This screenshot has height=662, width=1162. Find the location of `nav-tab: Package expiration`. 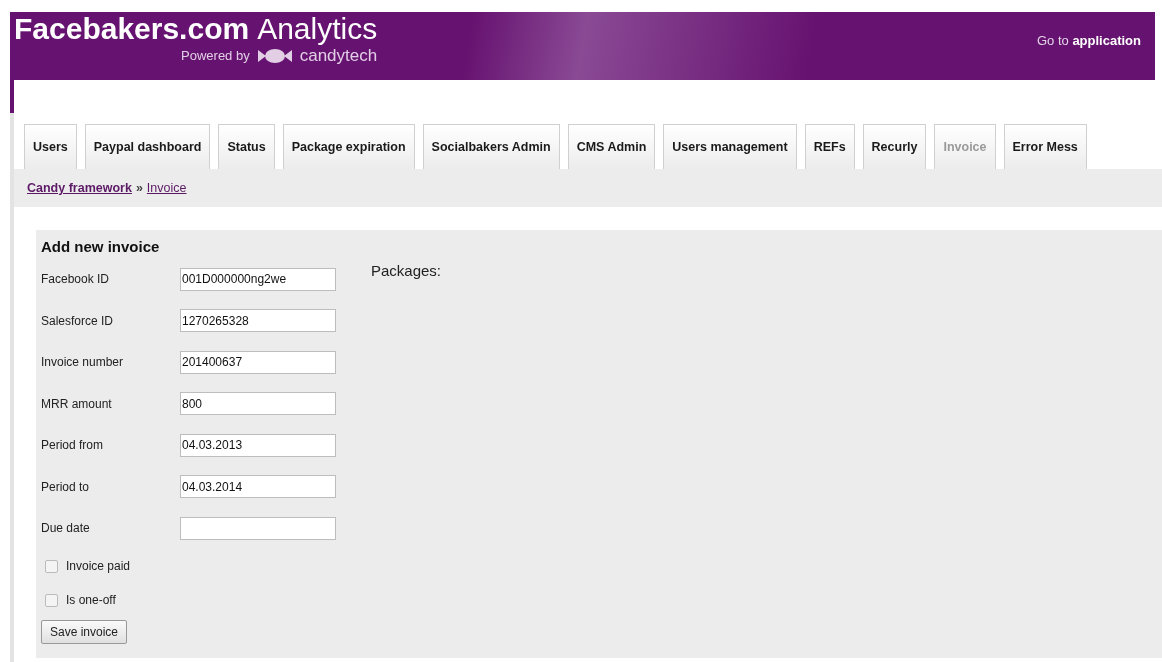

nav-tab: Package expiration is located at coordinates (348, 146).